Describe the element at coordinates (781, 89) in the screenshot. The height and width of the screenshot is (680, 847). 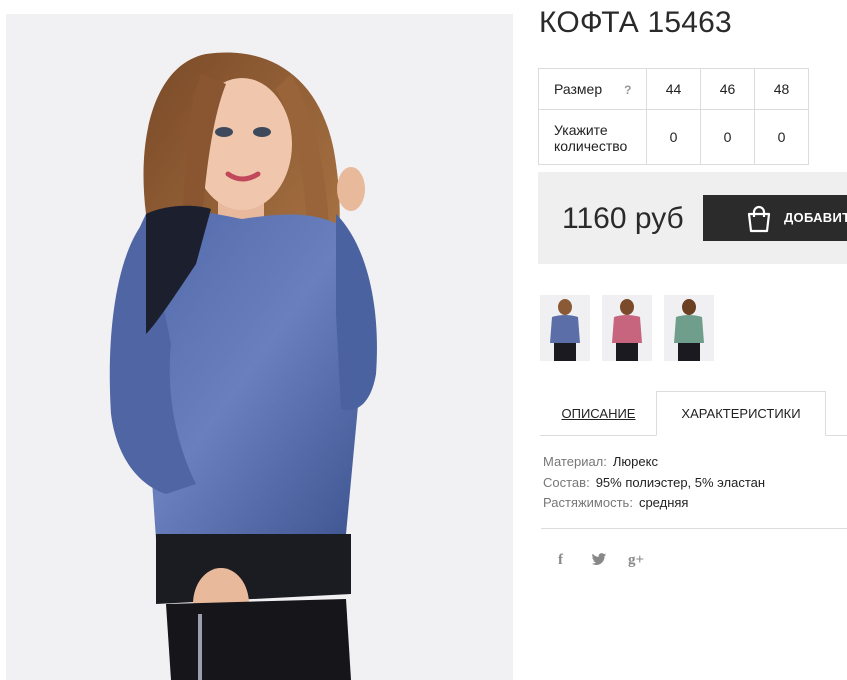
I see `size-option: 48` at that location.